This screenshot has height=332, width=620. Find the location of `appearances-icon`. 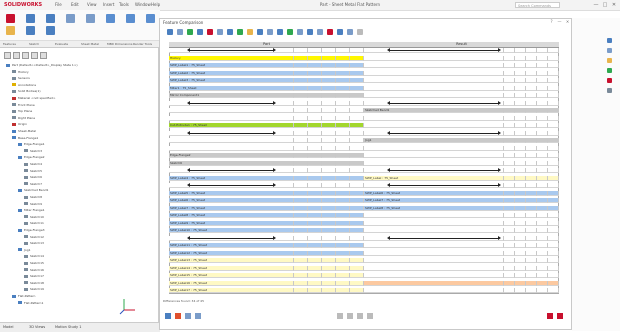

appearances-icon is located at coordinates (609, 80).